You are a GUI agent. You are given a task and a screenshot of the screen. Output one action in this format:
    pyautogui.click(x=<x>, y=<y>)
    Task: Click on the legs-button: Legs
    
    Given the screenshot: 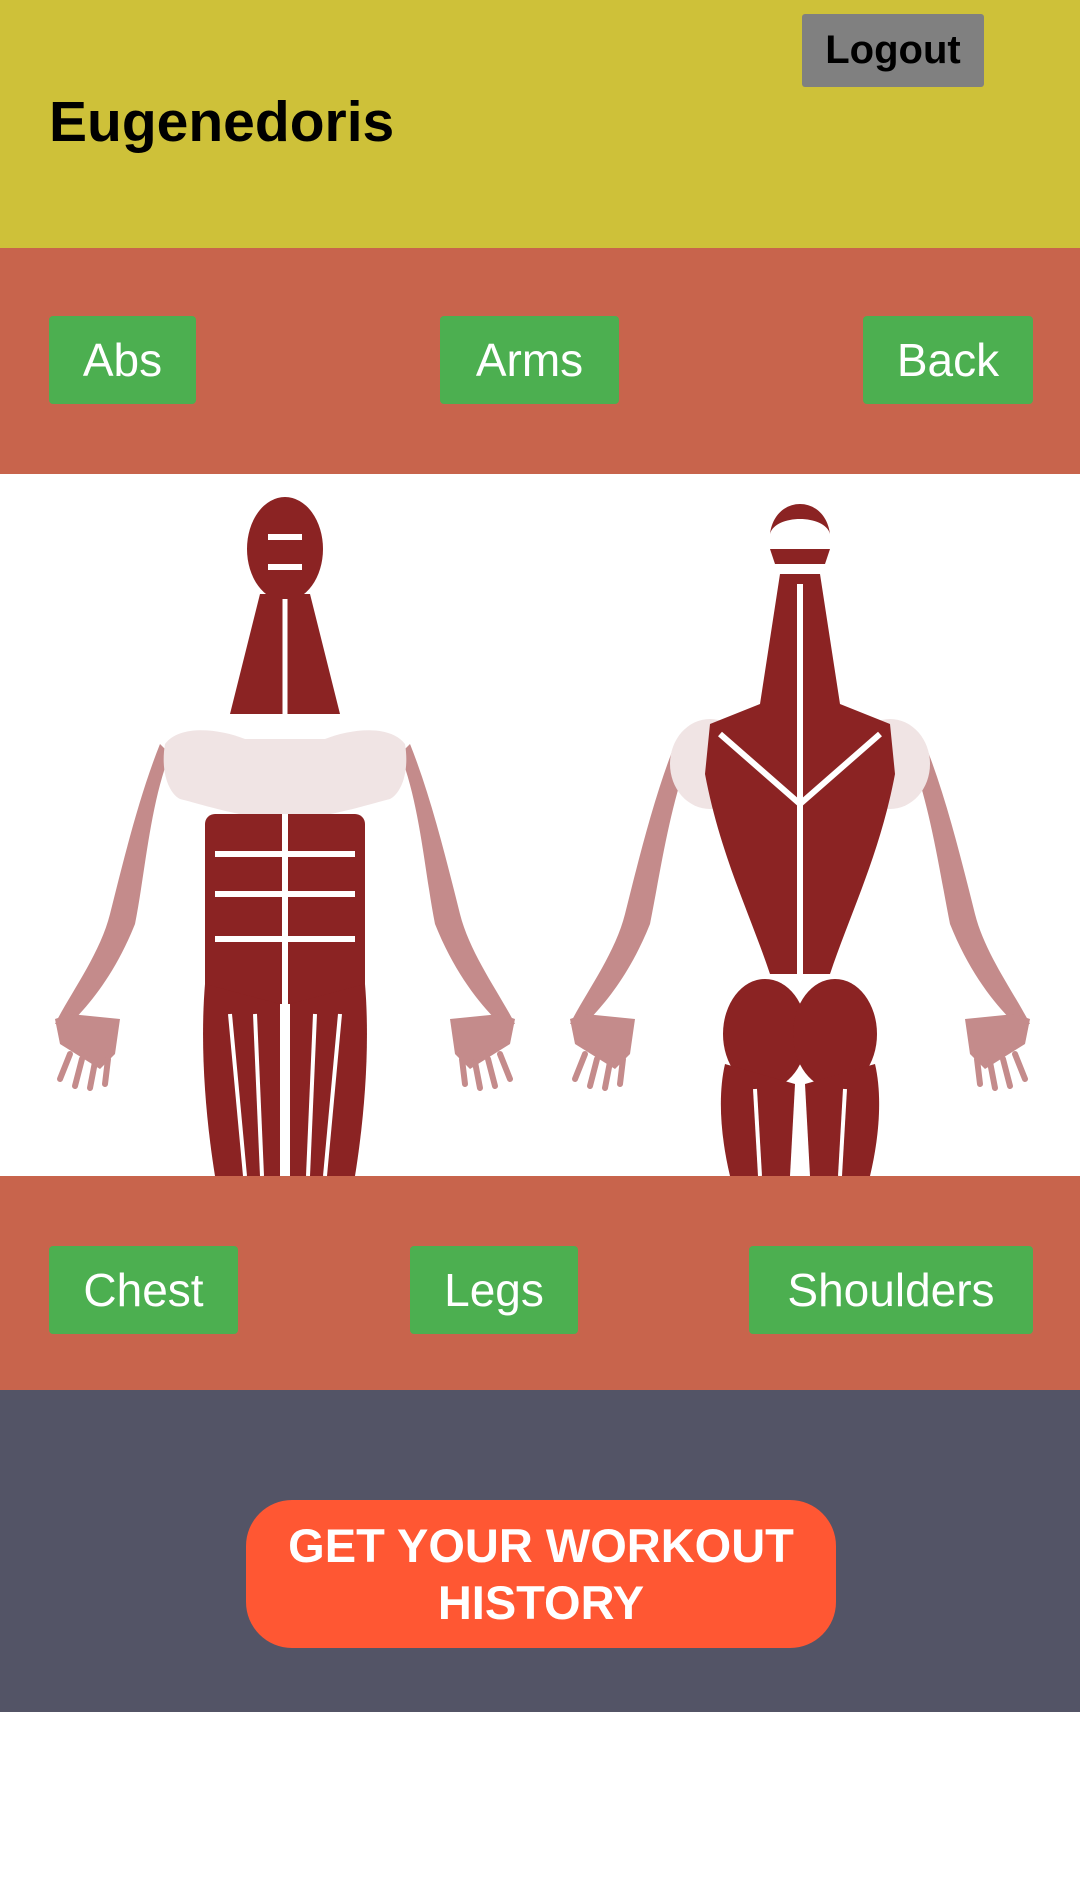 What is the action you would take?
    pyautogui.click(x=494, y=1290)
    